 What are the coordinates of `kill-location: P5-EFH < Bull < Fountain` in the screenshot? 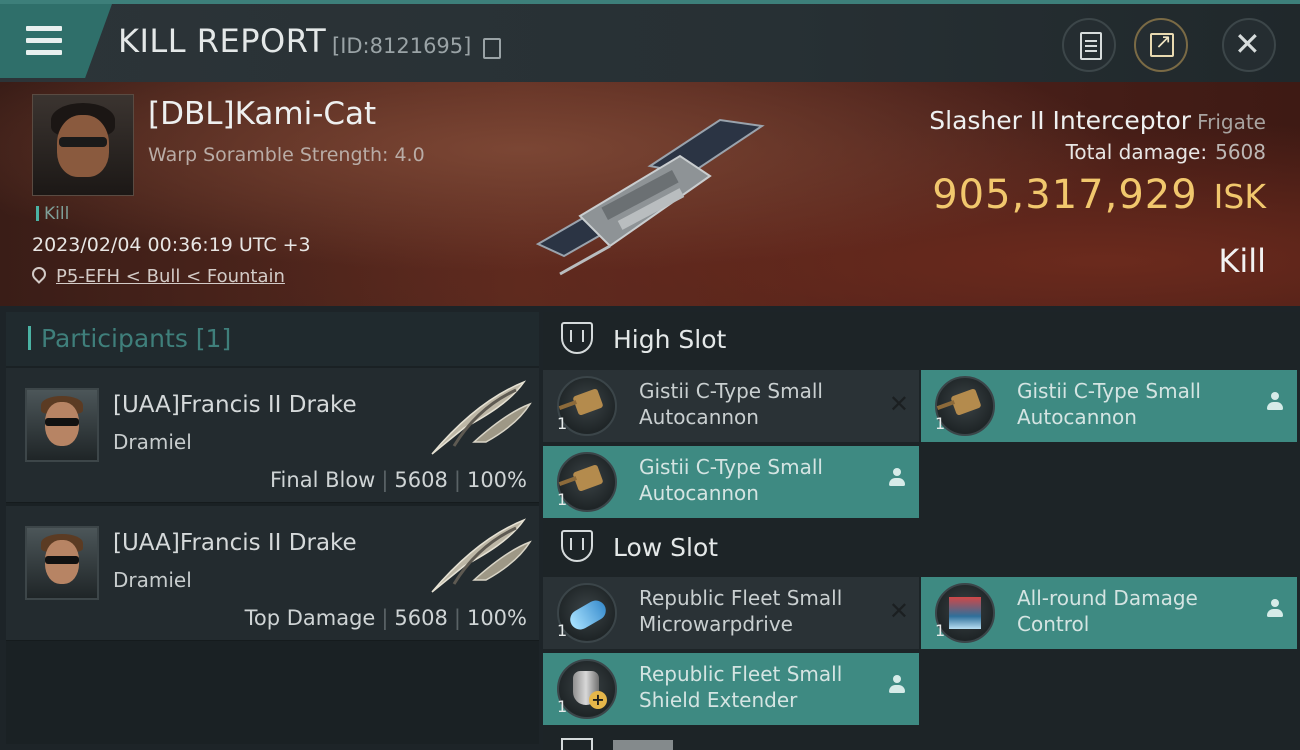 It's located at (157, 275).